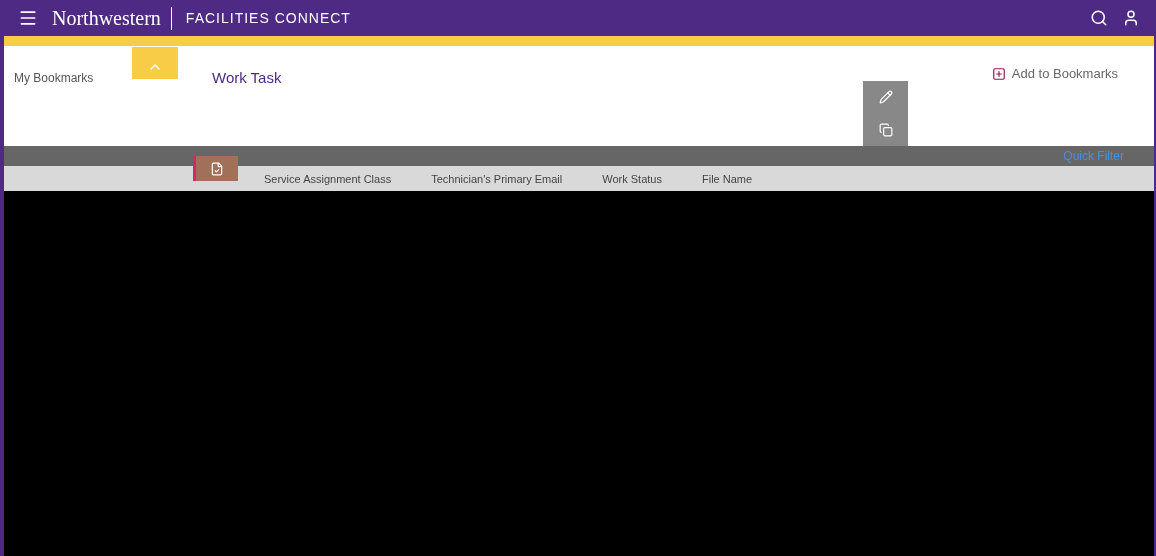 Image resolution: width=1156 pixels, height=556 pixels. What do you see at coordinates (68, 96) in the screenshot?
I see `bookmarks-link: My Bookmarks` at bounding box center [68, 96].